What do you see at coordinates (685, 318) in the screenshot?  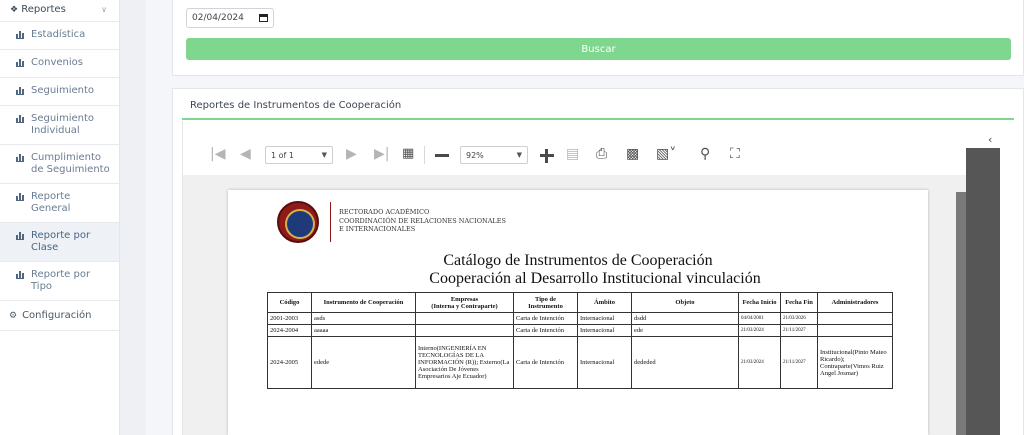 I see `cell-objeto: dsdd` at bounding box center [685, 318].